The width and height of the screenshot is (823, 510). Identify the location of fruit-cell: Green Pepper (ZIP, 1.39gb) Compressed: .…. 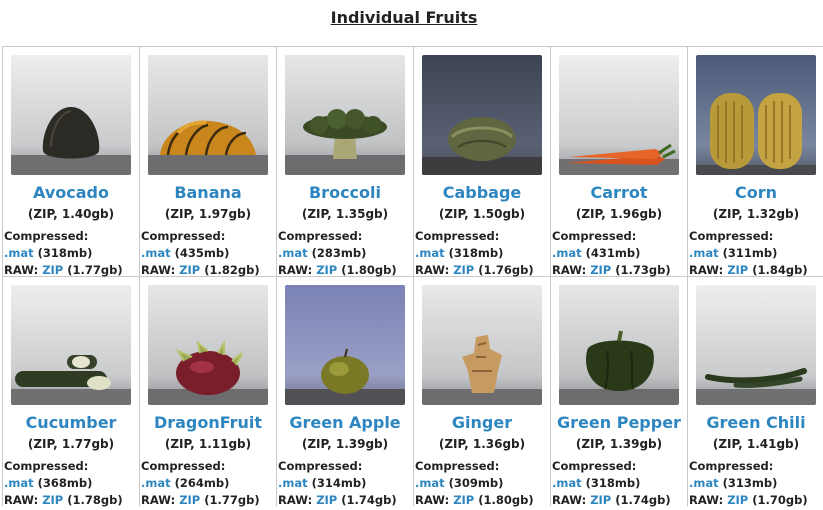
(619, 391).